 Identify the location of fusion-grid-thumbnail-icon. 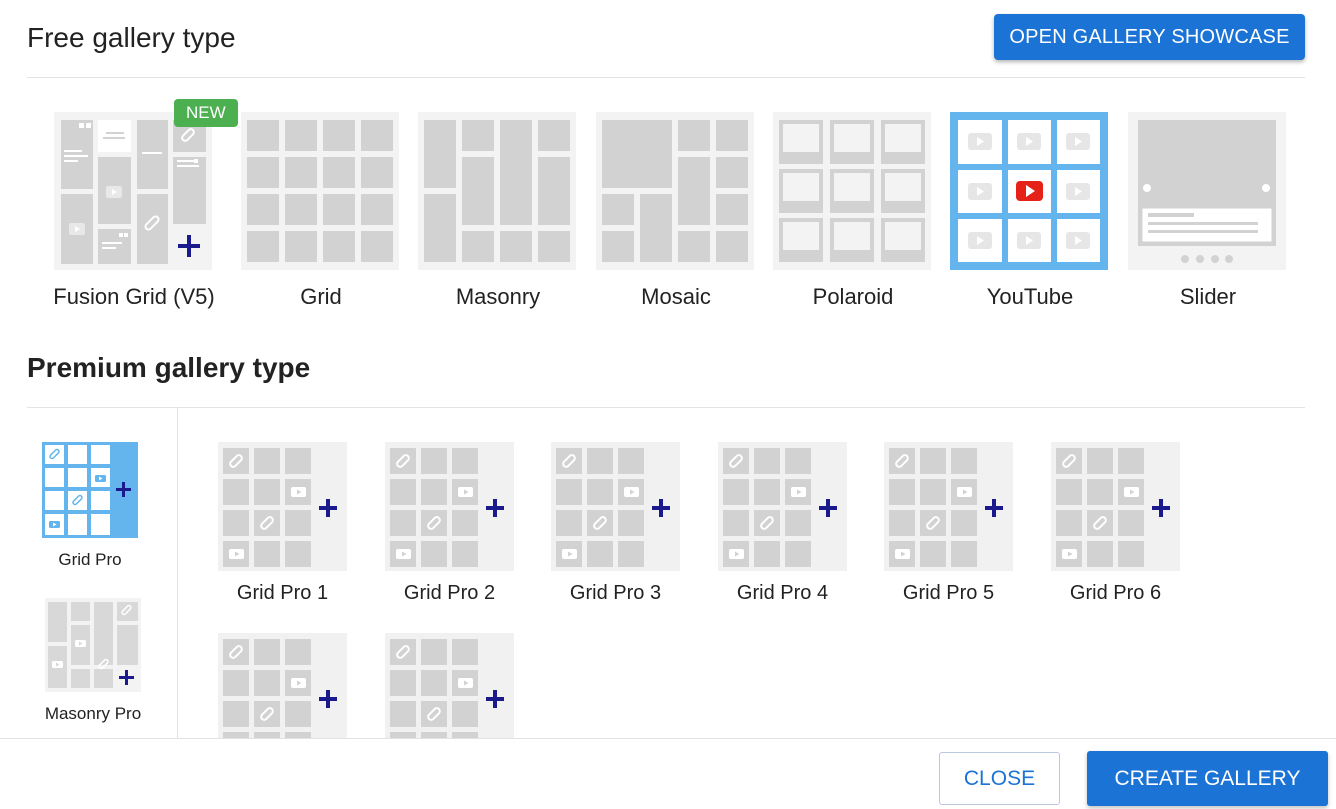
(133, 191).